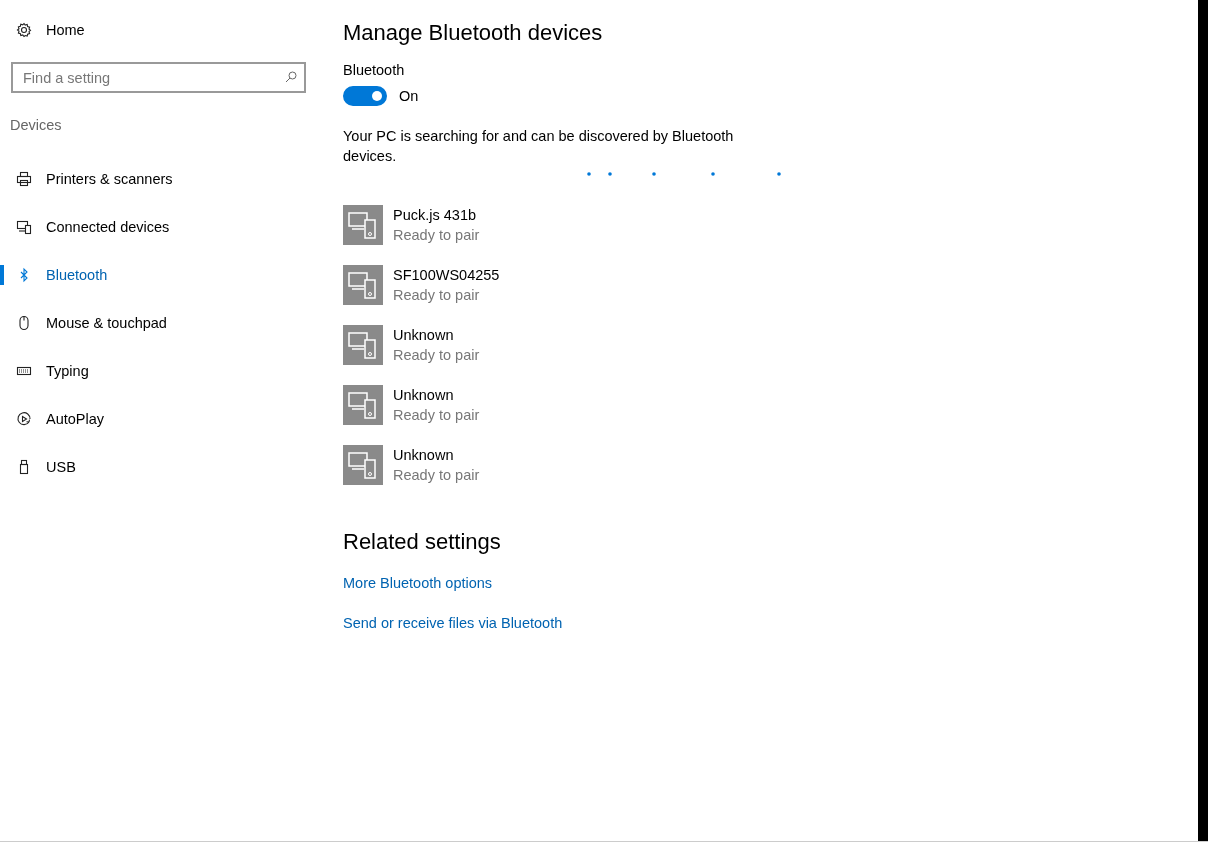 The image size is (1208, 843). I want to click on settings-link: More Bluetooth options, so click(418, 583).